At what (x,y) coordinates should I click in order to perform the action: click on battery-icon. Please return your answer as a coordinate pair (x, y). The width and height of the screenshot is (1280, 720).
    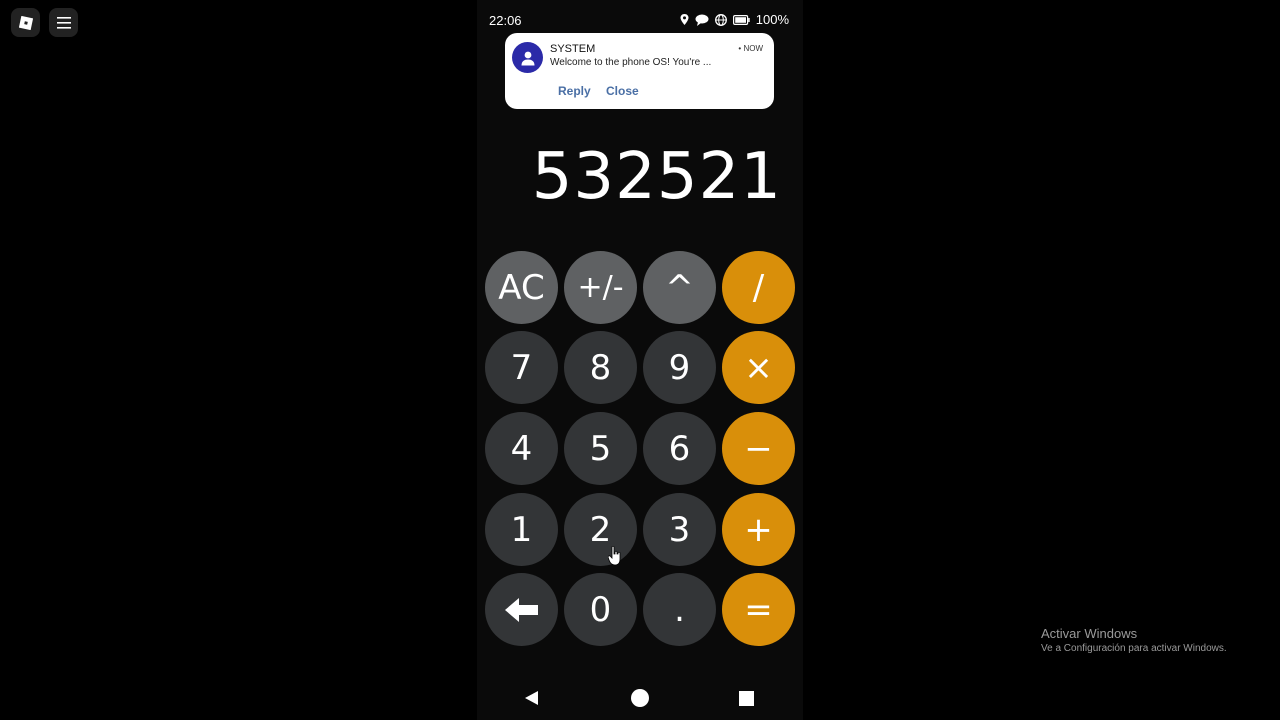
    Looking at the image, I should click on (741, 19).